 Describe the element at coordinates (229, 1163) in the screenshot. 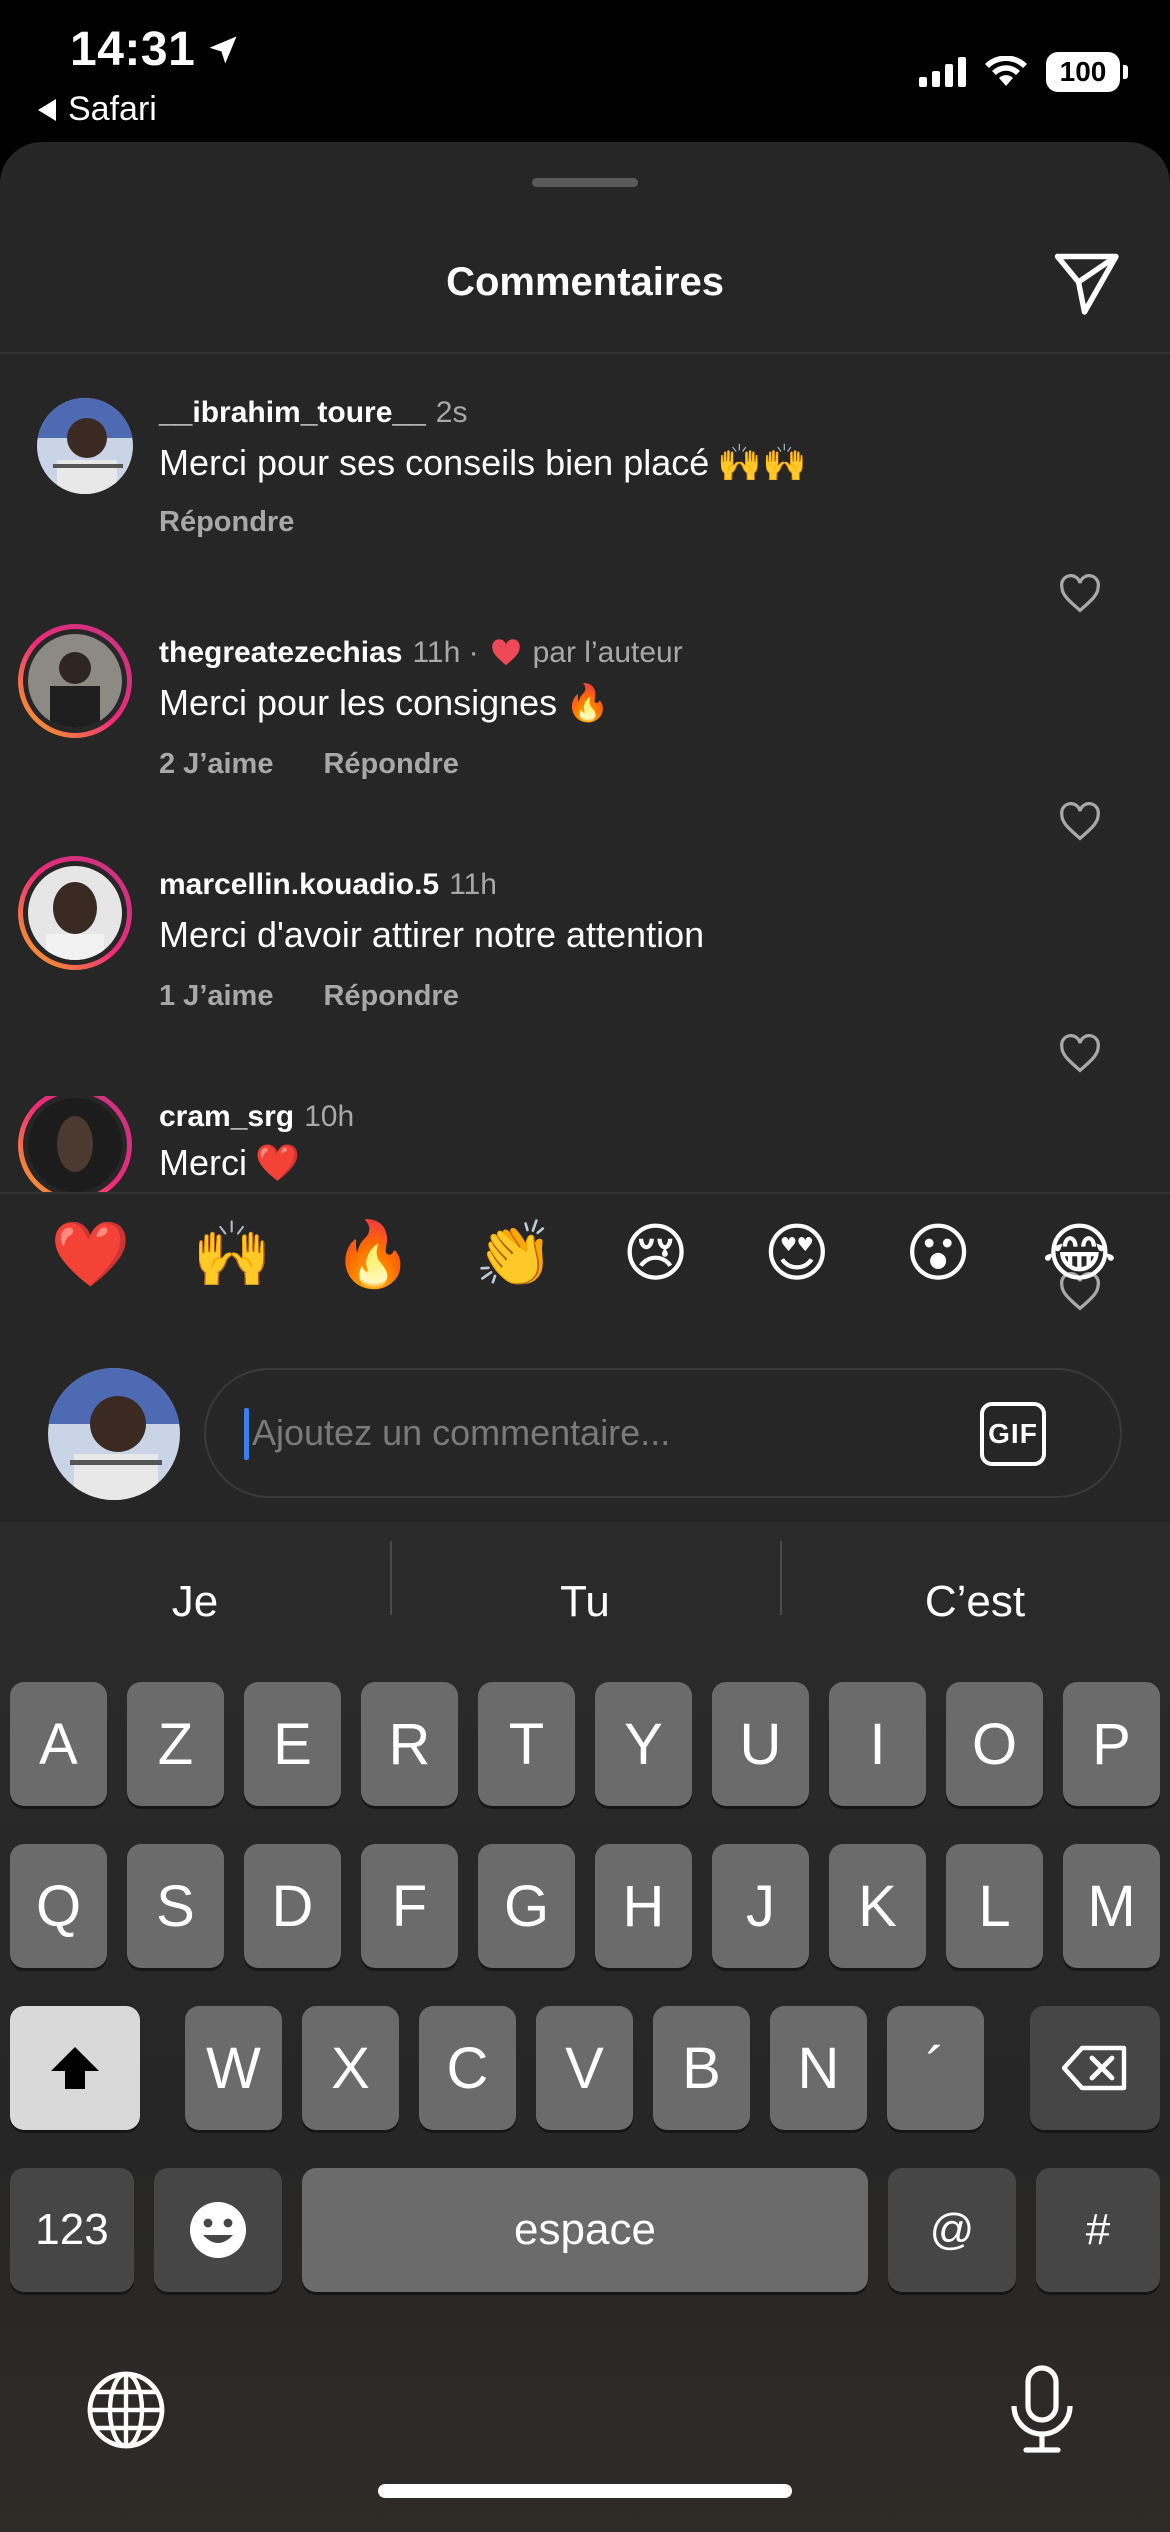

I see `comment-text: Merci ❤️` at that location.